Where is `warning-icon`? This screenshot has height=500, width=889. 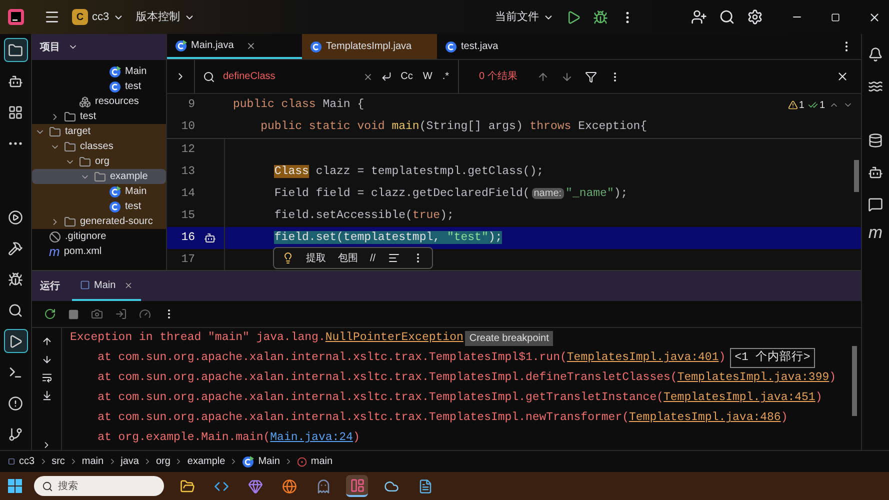
warning-icon is located at coordinates (793, 105).